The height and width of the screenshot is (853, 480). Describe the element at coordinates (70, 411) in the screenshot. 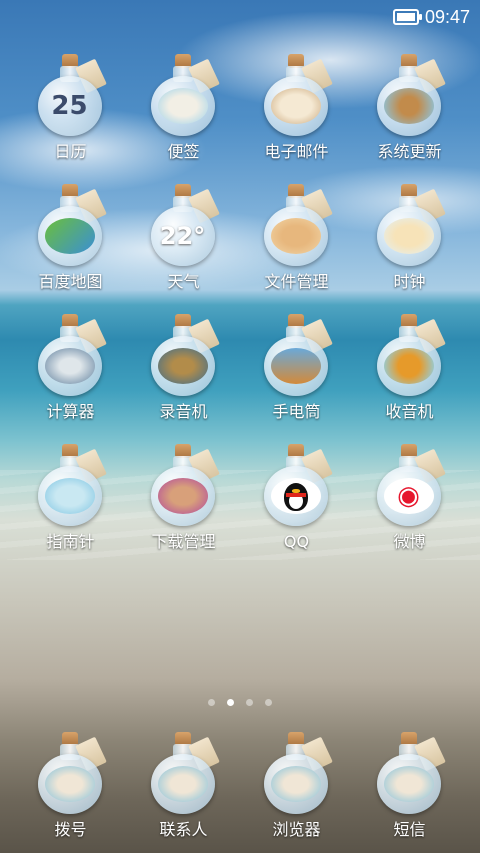

I see `app-label: 计算器` at that location.